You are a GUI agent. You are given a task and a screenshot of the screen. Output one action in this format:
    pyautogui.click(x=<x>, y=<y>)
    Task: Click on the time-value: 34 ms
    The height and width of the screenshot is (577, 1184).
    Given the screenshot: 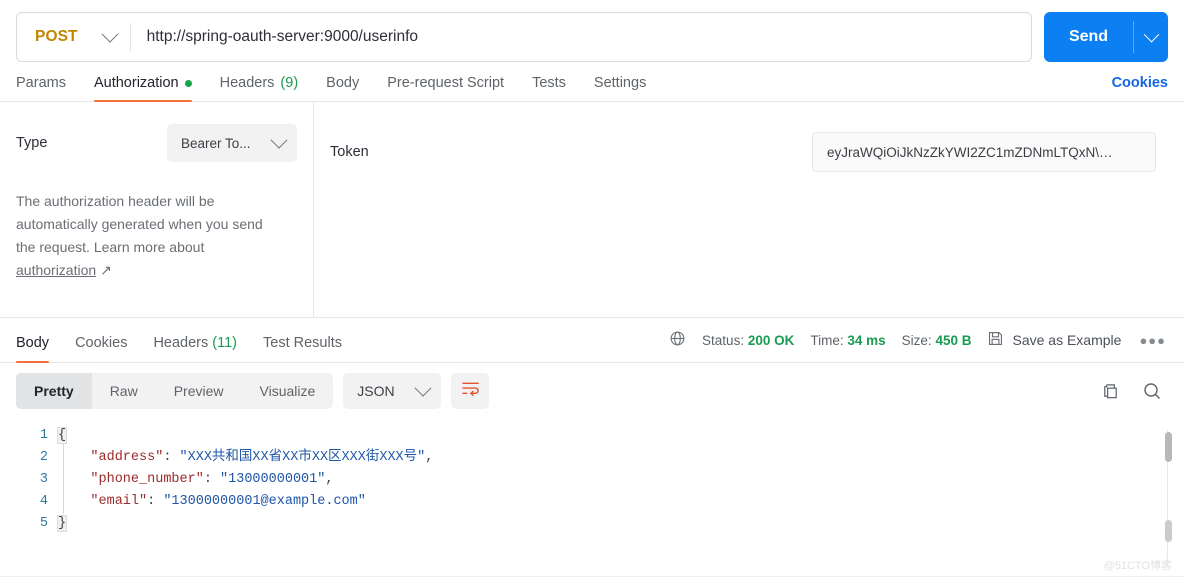 What is the action you would take?
    pyautogui.click(x=866, y=340)
    